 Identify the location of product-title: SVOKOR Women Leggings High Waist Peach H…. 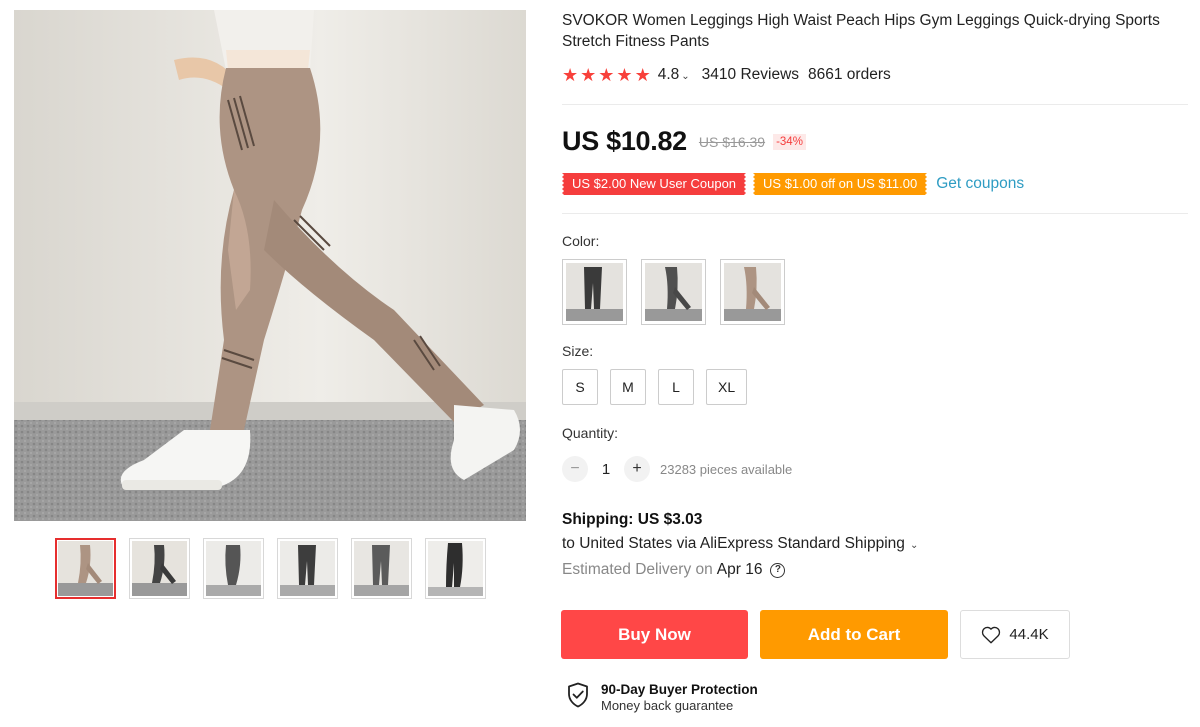
(861, 31).